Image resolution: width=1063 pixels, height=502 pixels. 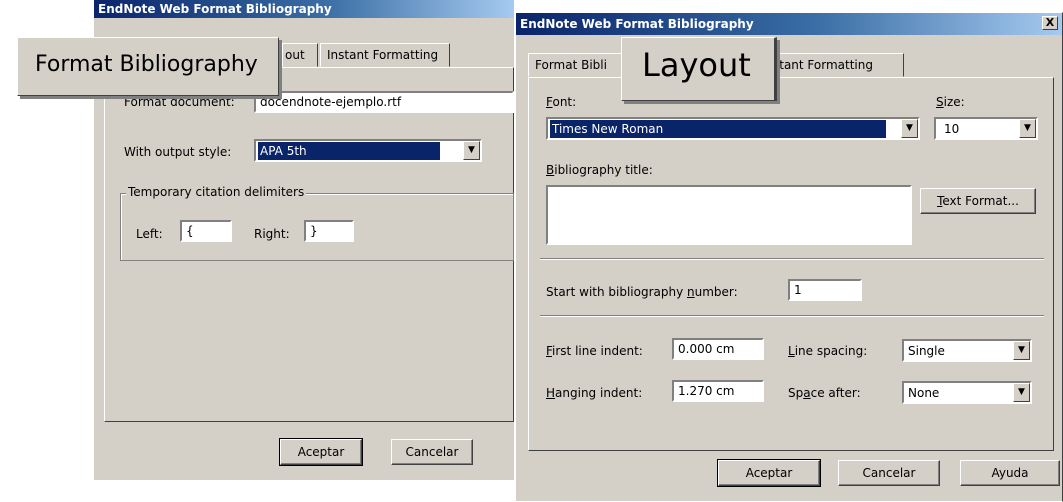 I want to click on format-bibliography-callout-label: Format Bibliography, so click(x=146, y=64).